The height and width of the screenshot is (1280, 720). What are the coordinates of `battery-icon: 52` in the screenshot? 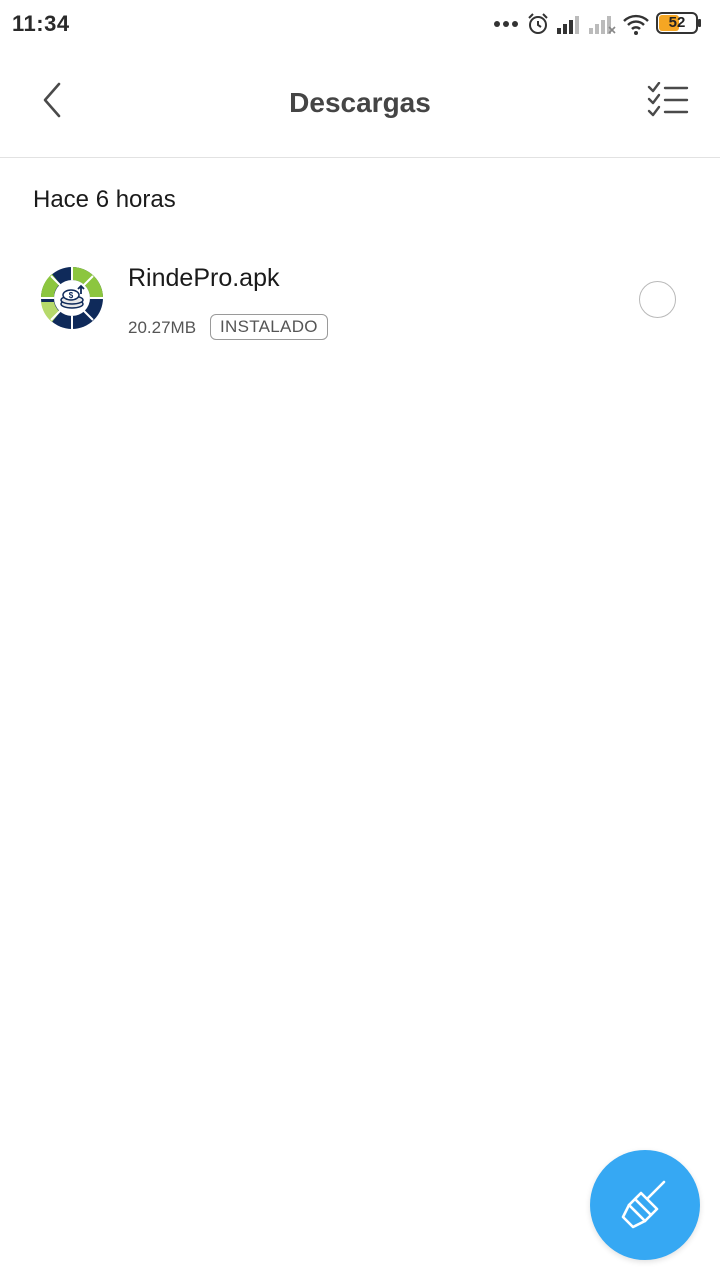 It's located at (679, 23).